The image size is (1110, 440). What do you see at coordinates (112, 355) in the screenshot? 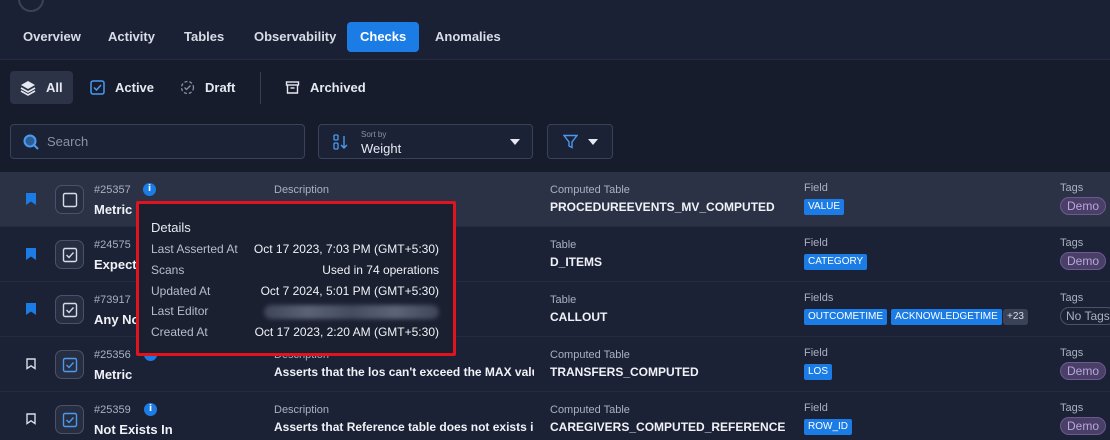
I see `check-id: #25356` at bounding box center [112, 355].